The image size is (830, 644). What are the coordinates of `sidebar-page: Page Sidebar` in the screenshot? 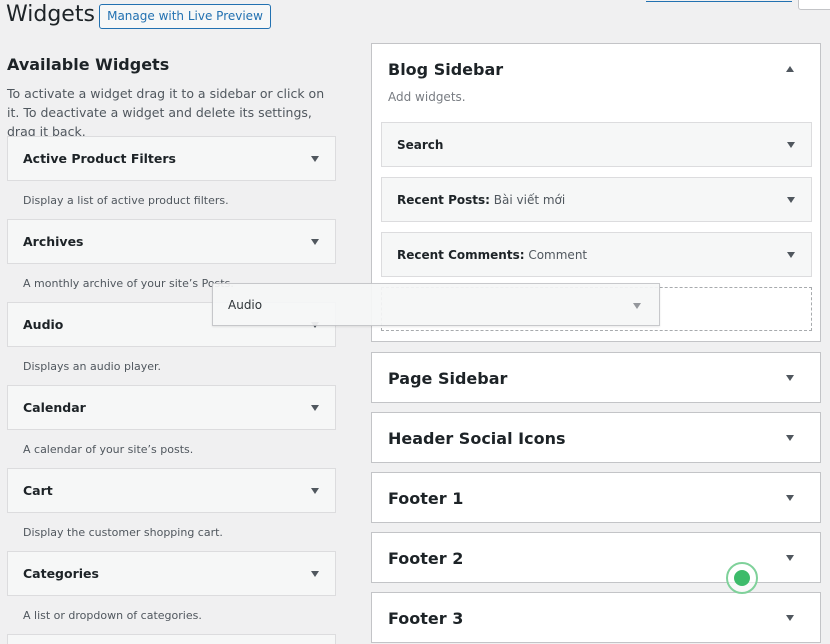 It's located at (596, 377).